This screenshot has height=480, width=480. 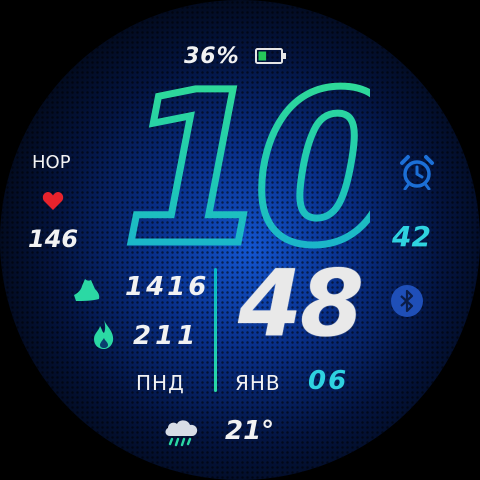 What do you see at coordinates (167, 287) in the screenshot?
I see `steps-value: 1416` at bounding box center [167, 287].